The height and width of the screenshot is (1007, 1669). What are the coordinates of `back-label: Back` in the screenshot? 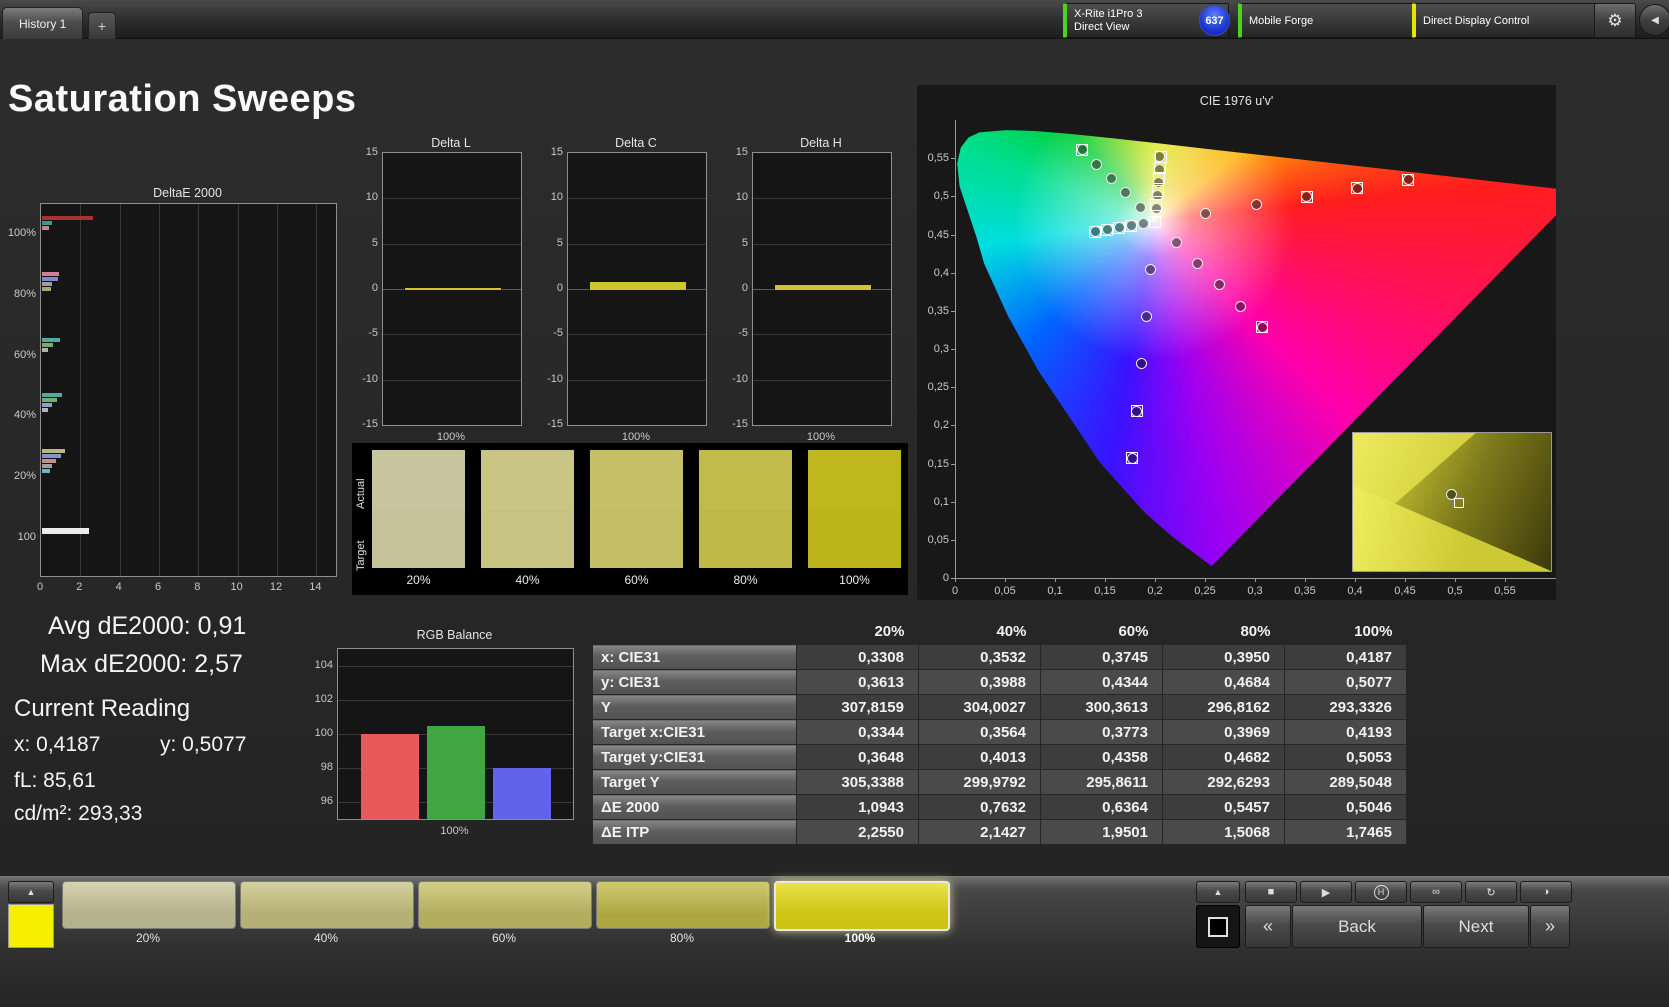 It's located at (1357, 926).